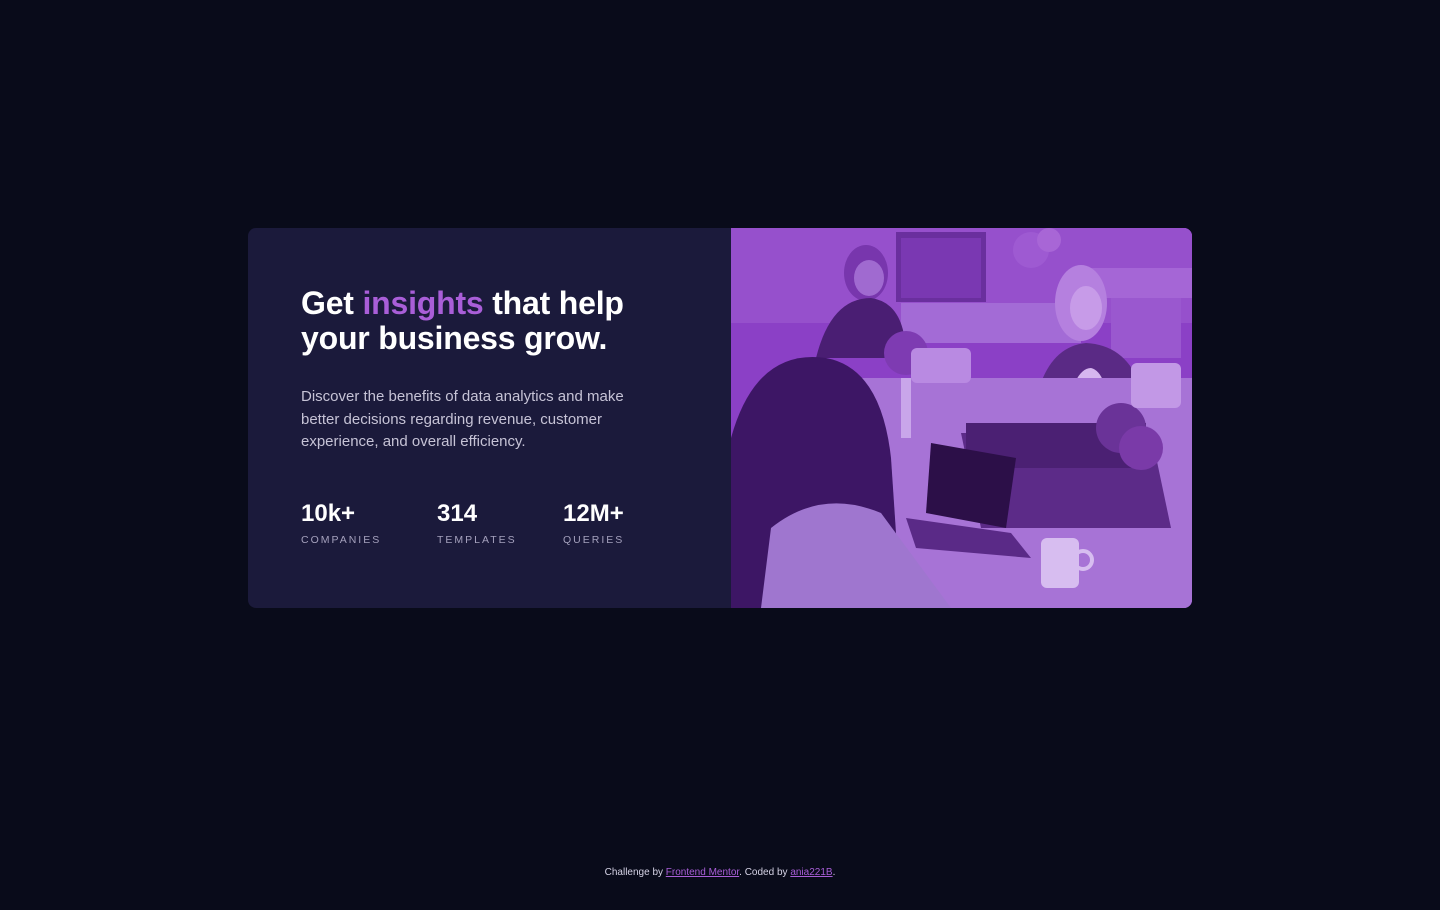 The width and height of the screenshot is (1440, 910). Describe the element at coordinates (765, 872) in the screenshot. I see `attribution-middle: . Coded by` at that location.